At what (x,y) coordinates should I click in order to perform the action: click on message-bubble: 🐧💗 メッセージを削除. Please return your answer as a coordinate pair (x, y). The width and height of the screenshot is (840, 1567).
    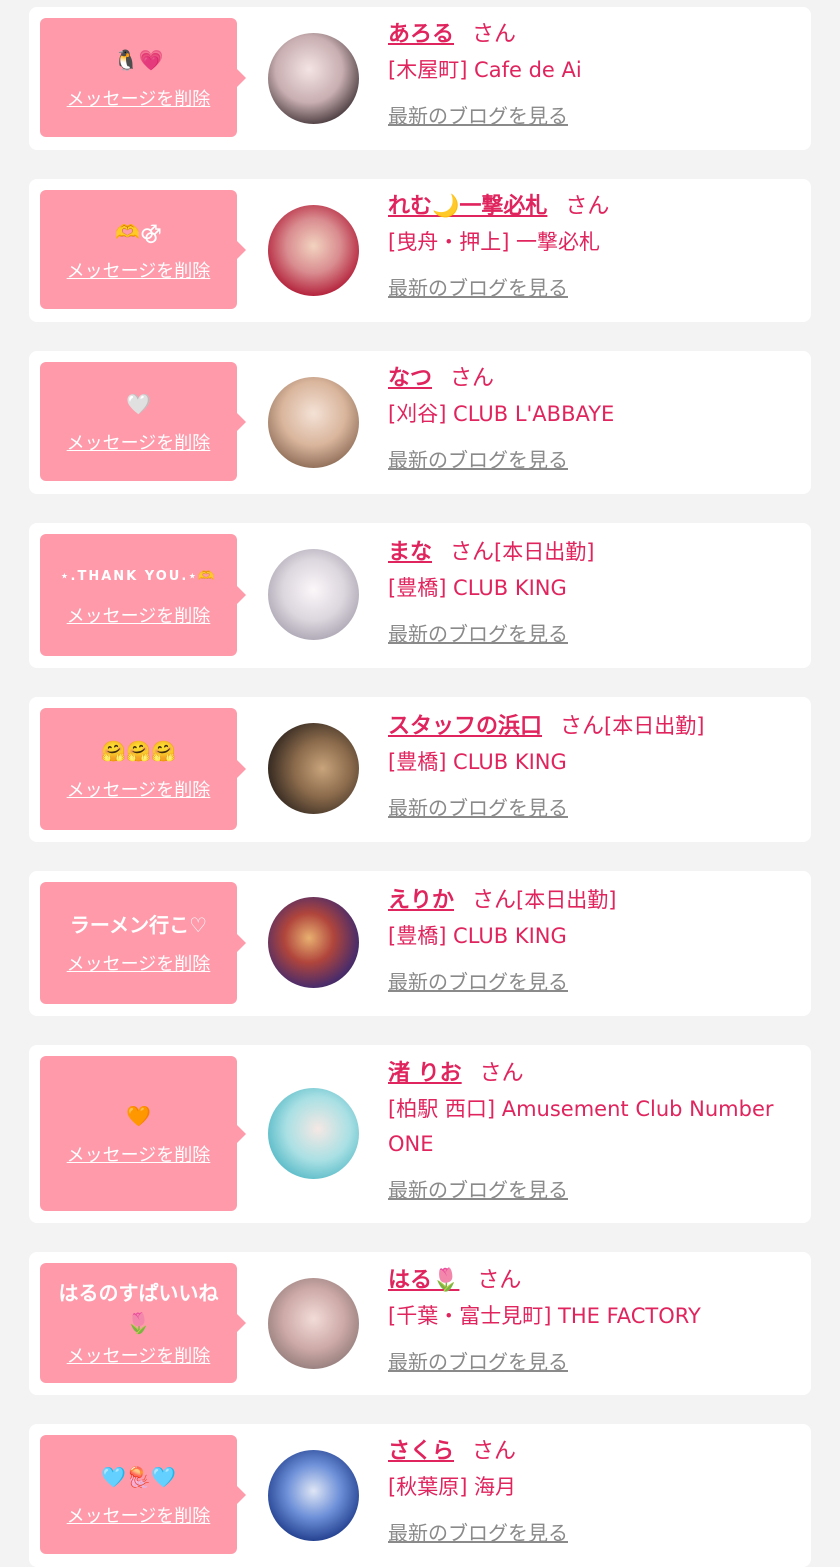
    Looking at the image, I should click on (143, 77).